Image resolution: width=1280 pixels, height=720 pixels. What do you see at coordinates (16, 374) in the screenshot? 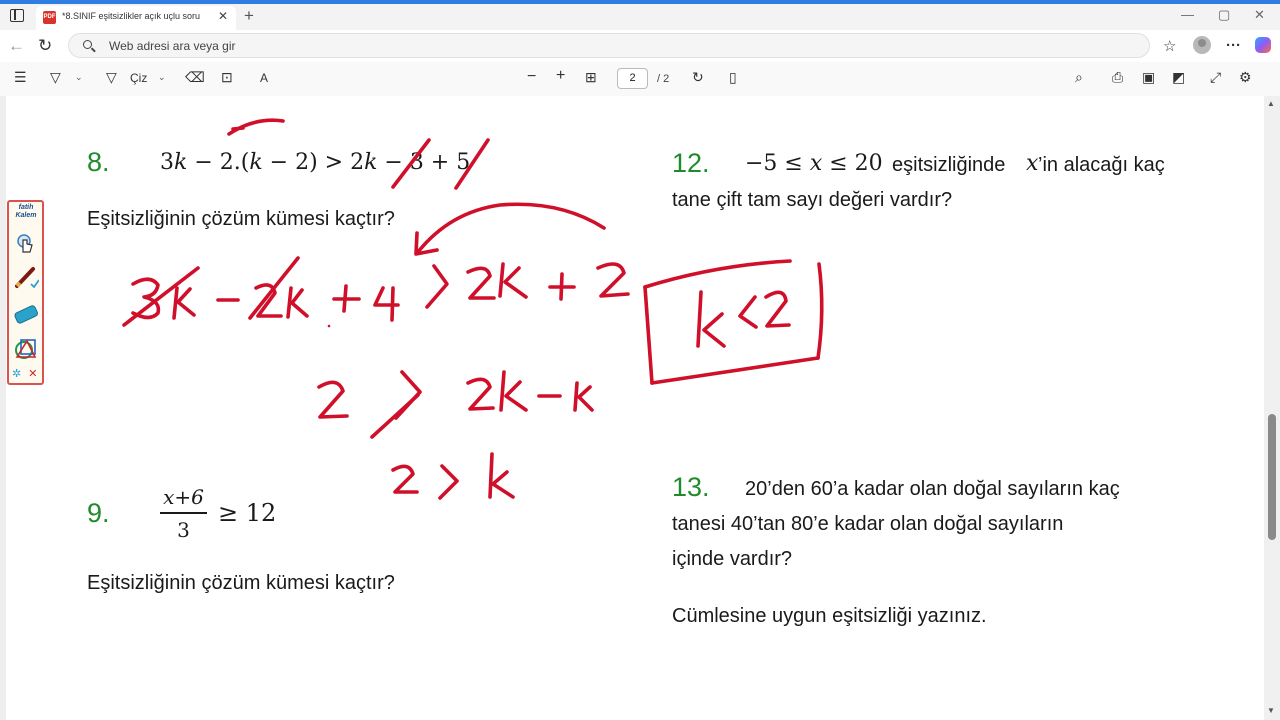
I see `settings-gear-icon: ✲` at bounding box center [16, 374].